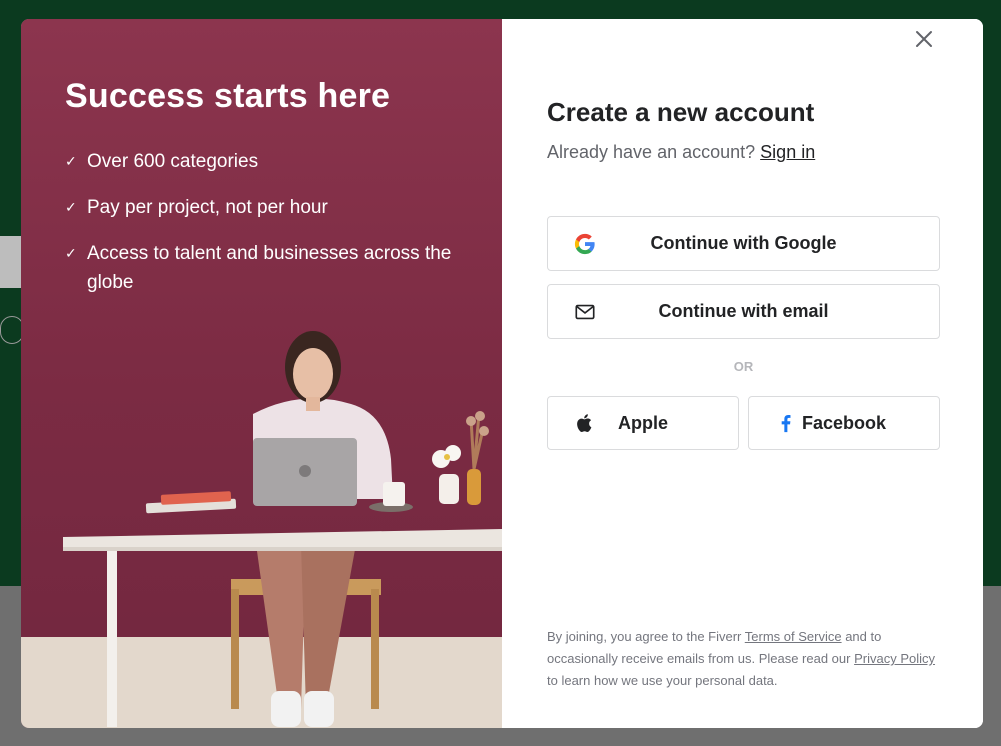 The image size is (1001, 746). Describe the element at coordinates (743, 366) in the screenshot. I see `or-divider: OR` at that location.